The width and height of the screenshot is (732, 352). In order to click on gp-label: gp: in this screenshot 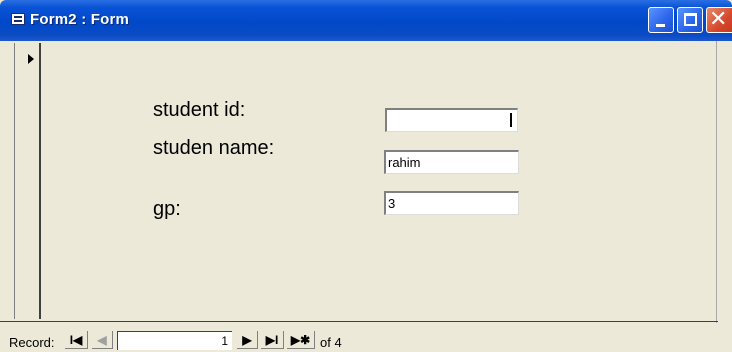, I will do `click(167, 209)`.